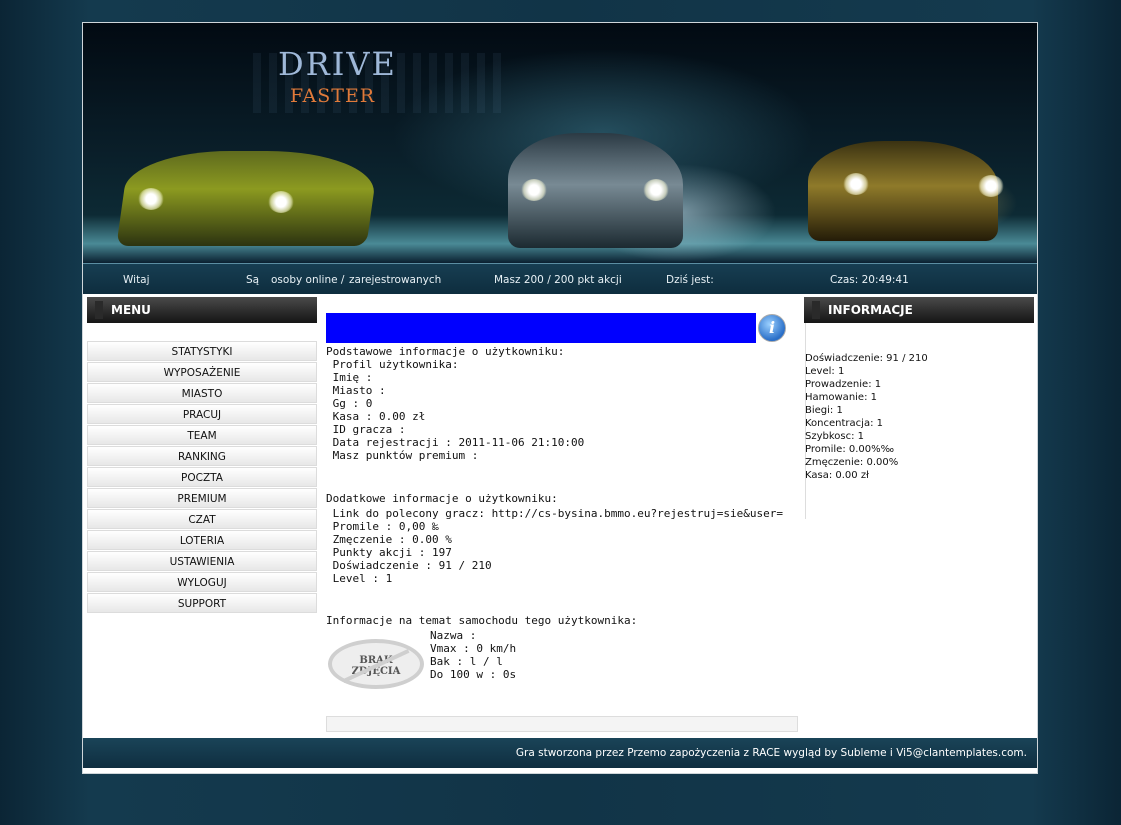  Describe the element at coordinates (690, 280) in the screenshot. I see `today-text: Dziś jest:` at that location.